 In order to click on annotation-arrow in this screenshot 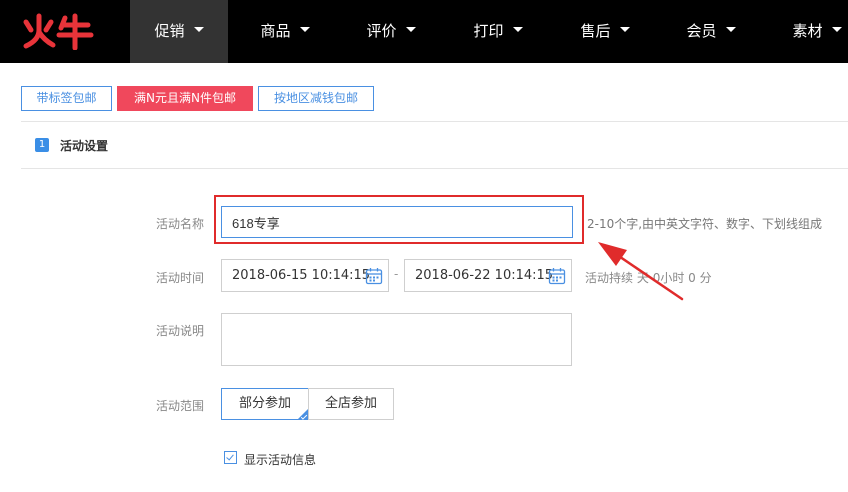, I will do `click(641, 271)`.